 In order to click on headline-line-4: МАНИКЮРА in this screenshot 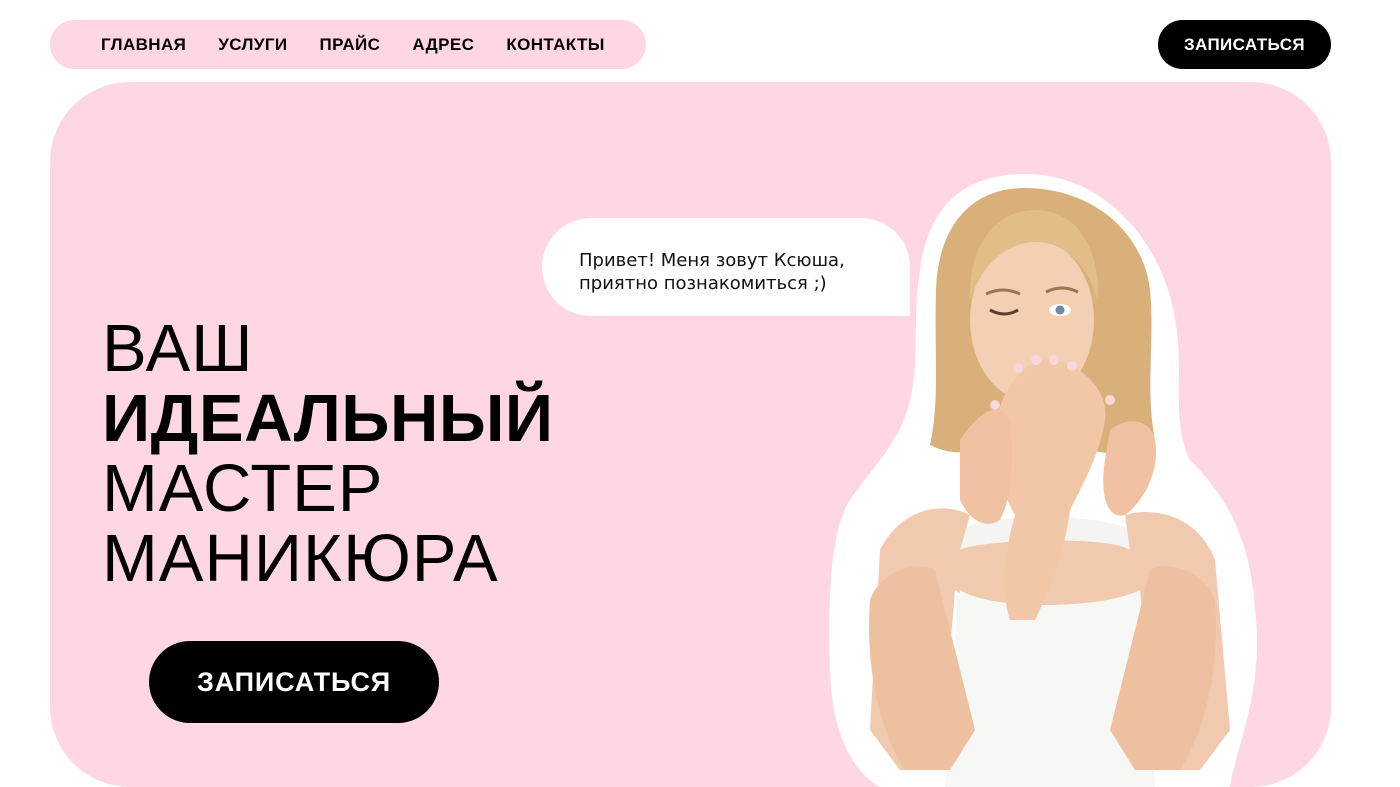, I will do `click(300, 558)`.